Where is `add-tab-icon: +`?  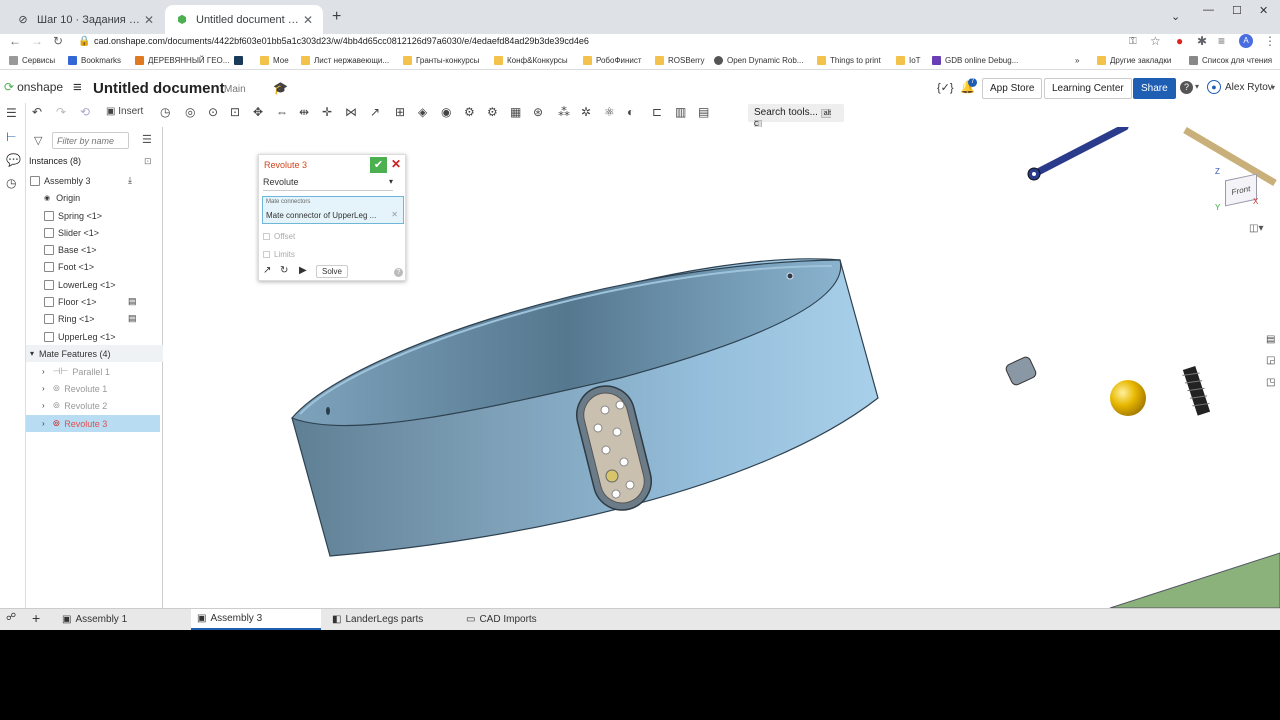
add-tab-icon: + is located at coordinates (36, 618).